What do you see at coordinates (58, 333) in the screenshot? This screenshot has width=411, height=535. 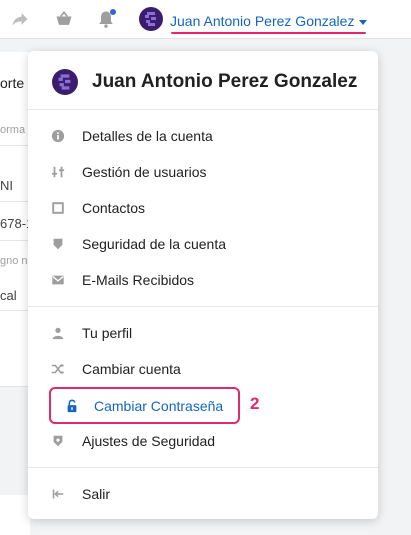 I see `person-icon` at bounding box center [58, 333].